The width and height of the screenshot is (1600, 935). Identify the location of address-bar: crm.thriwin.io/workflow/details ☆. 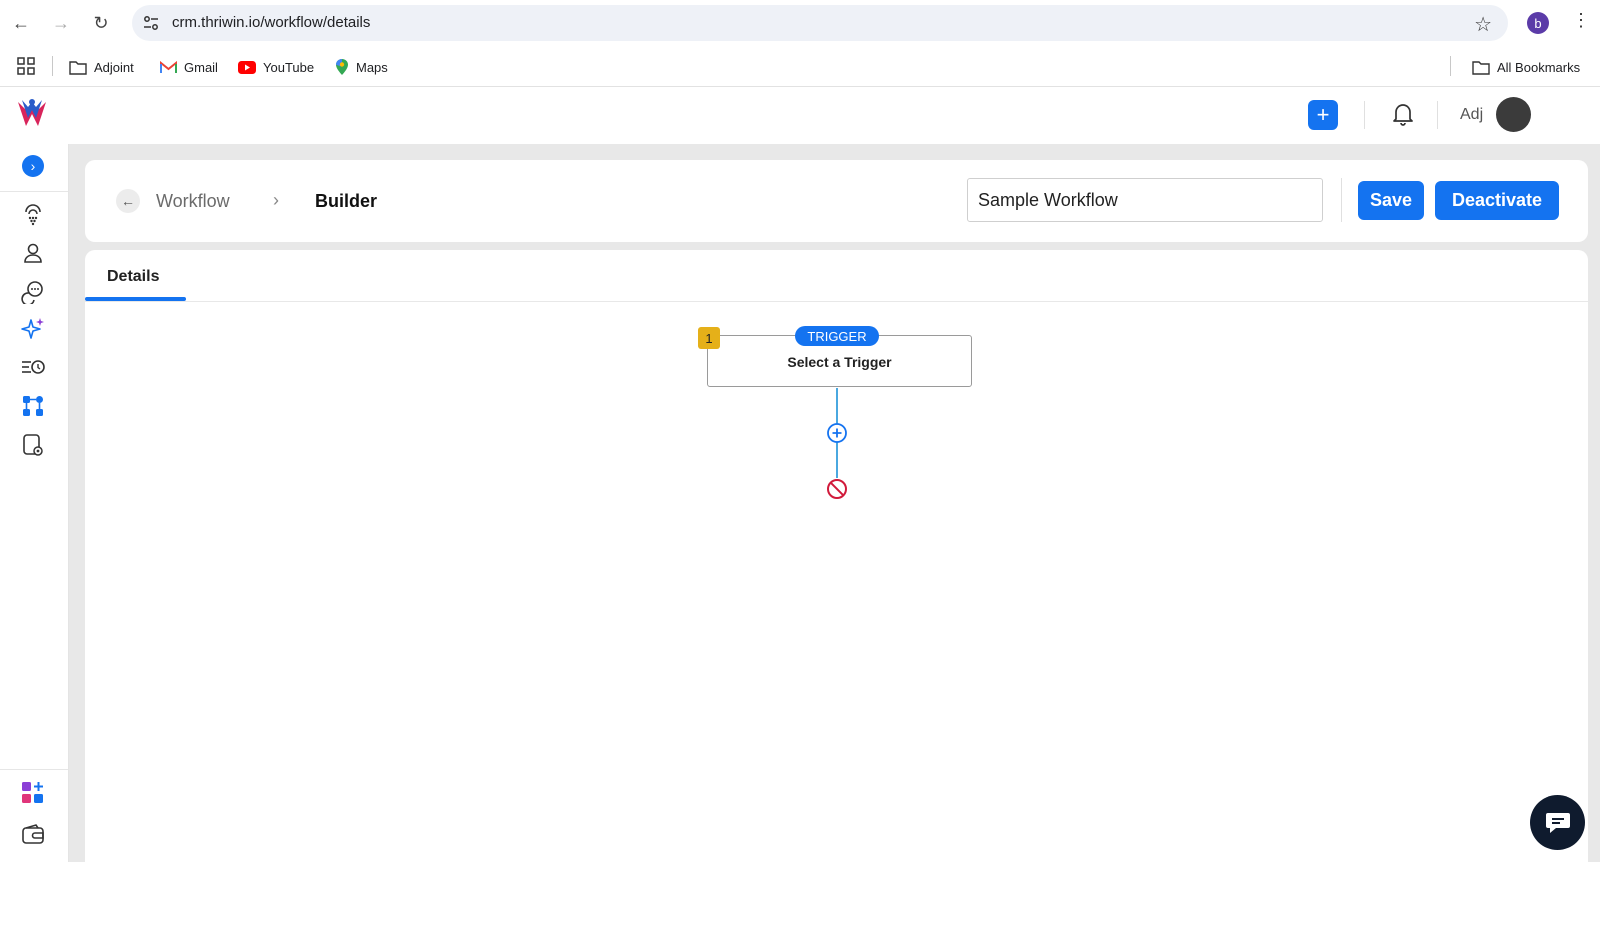
(820, 23).